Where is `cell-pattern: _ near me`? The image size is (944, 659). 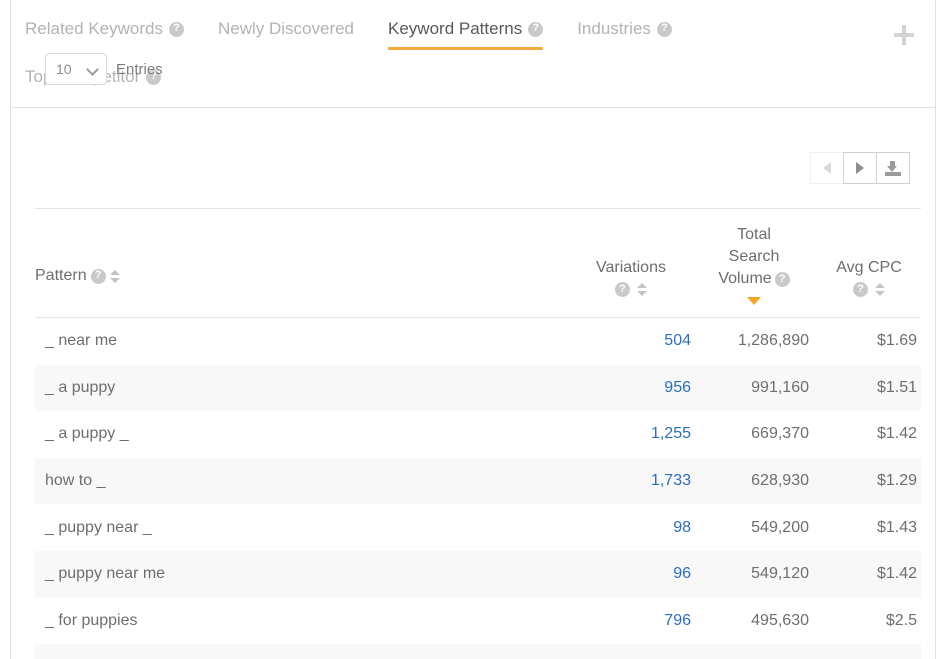 cell-pattern: _ near me is located at coordinates (81, 341).